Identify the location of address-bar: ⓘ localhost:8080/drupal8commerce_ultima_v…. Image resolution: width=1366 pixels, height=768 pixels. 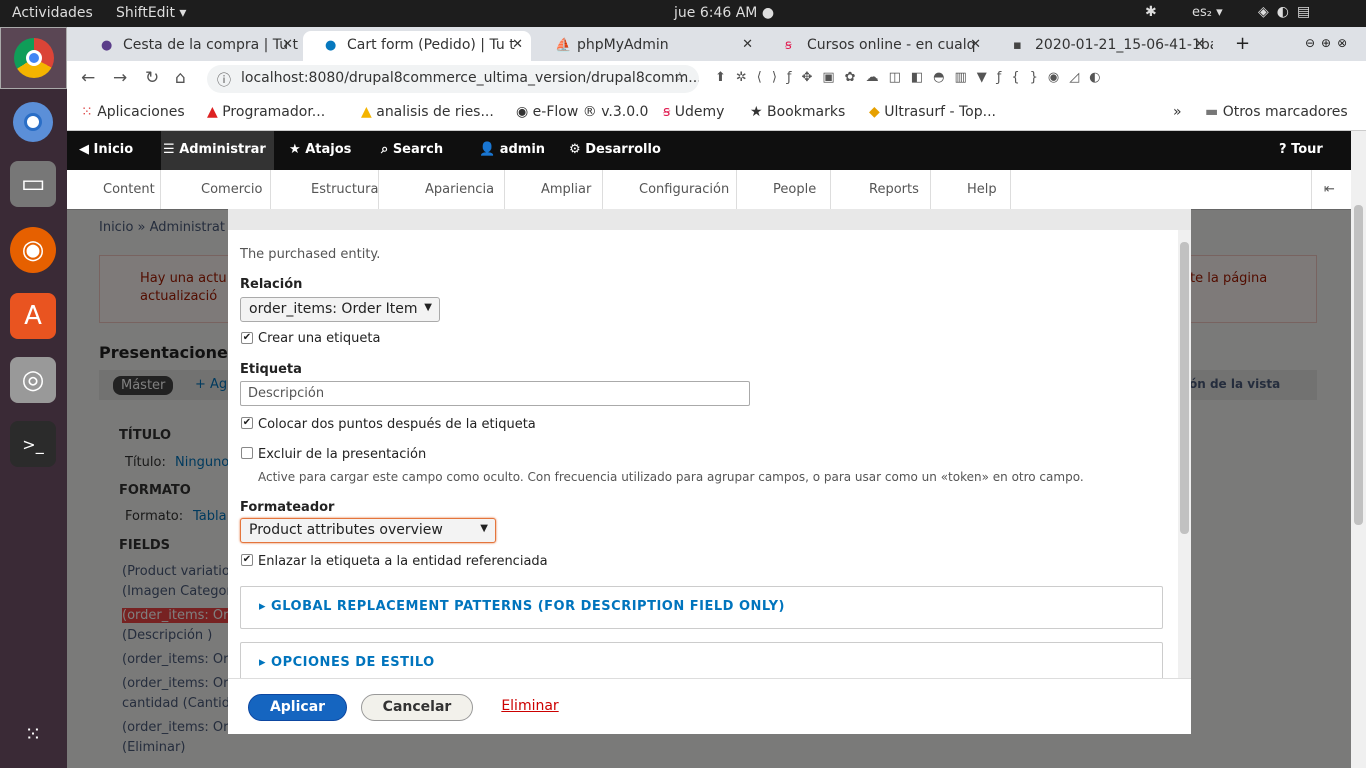
(453, 79).